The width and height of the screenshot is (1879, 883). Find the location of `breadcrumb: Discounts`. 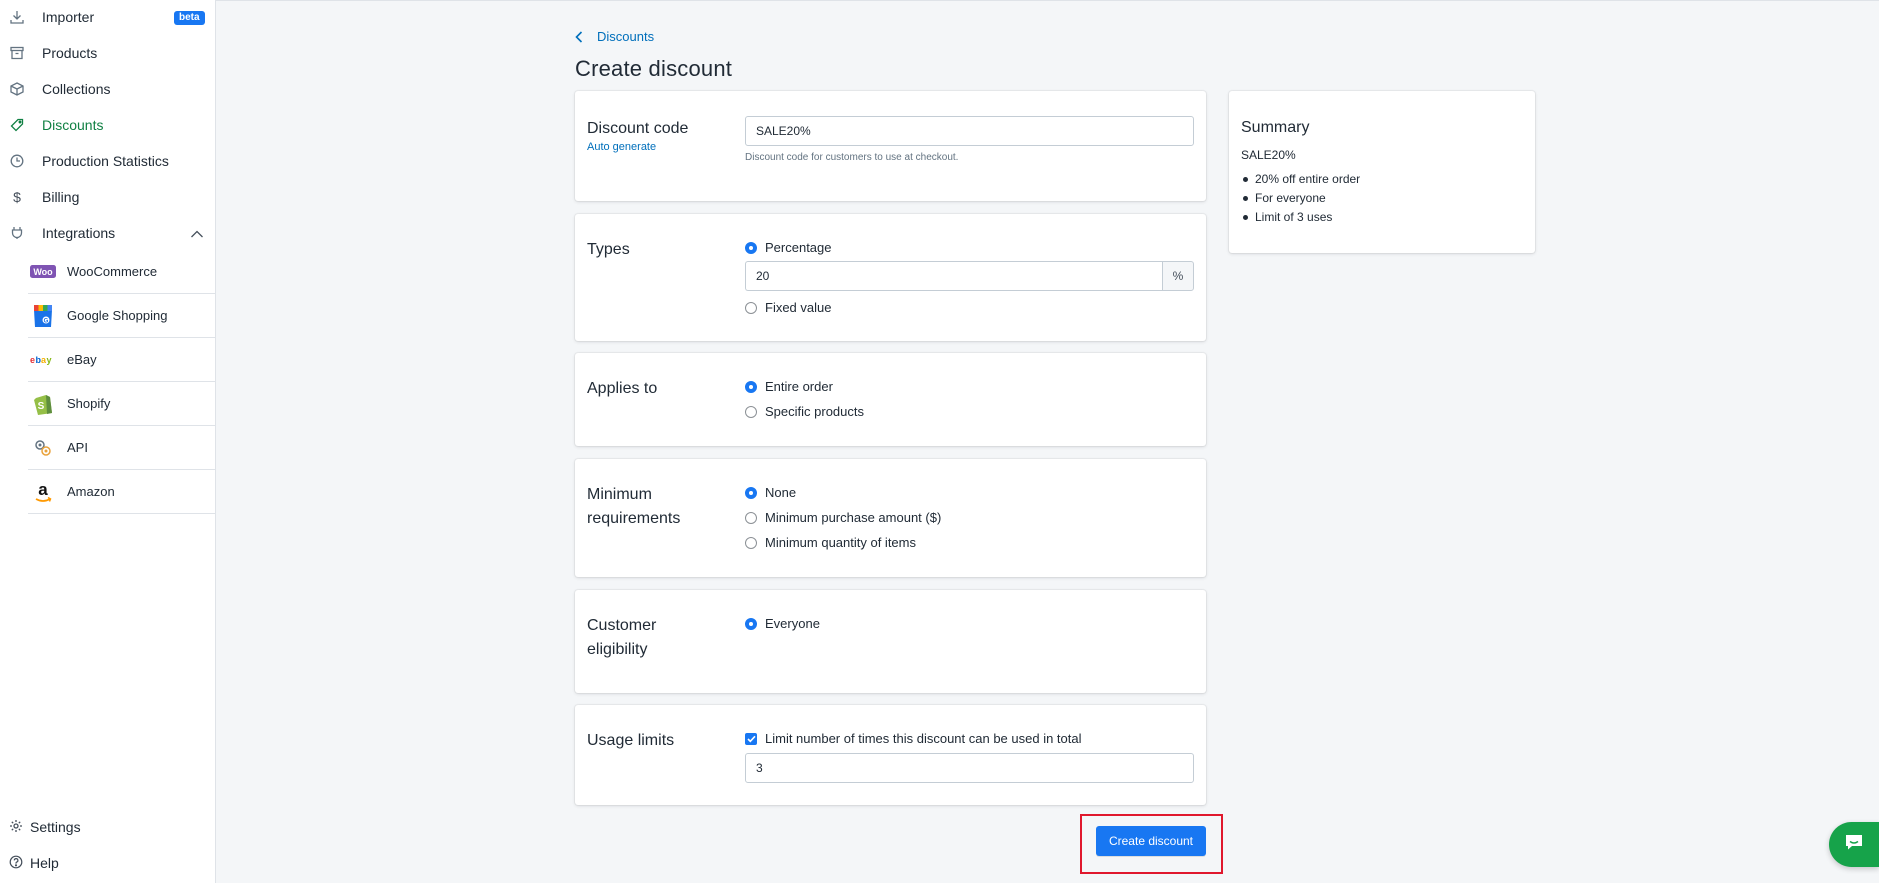

breadcrumb: Discounts is located at coordinates (614, 36).